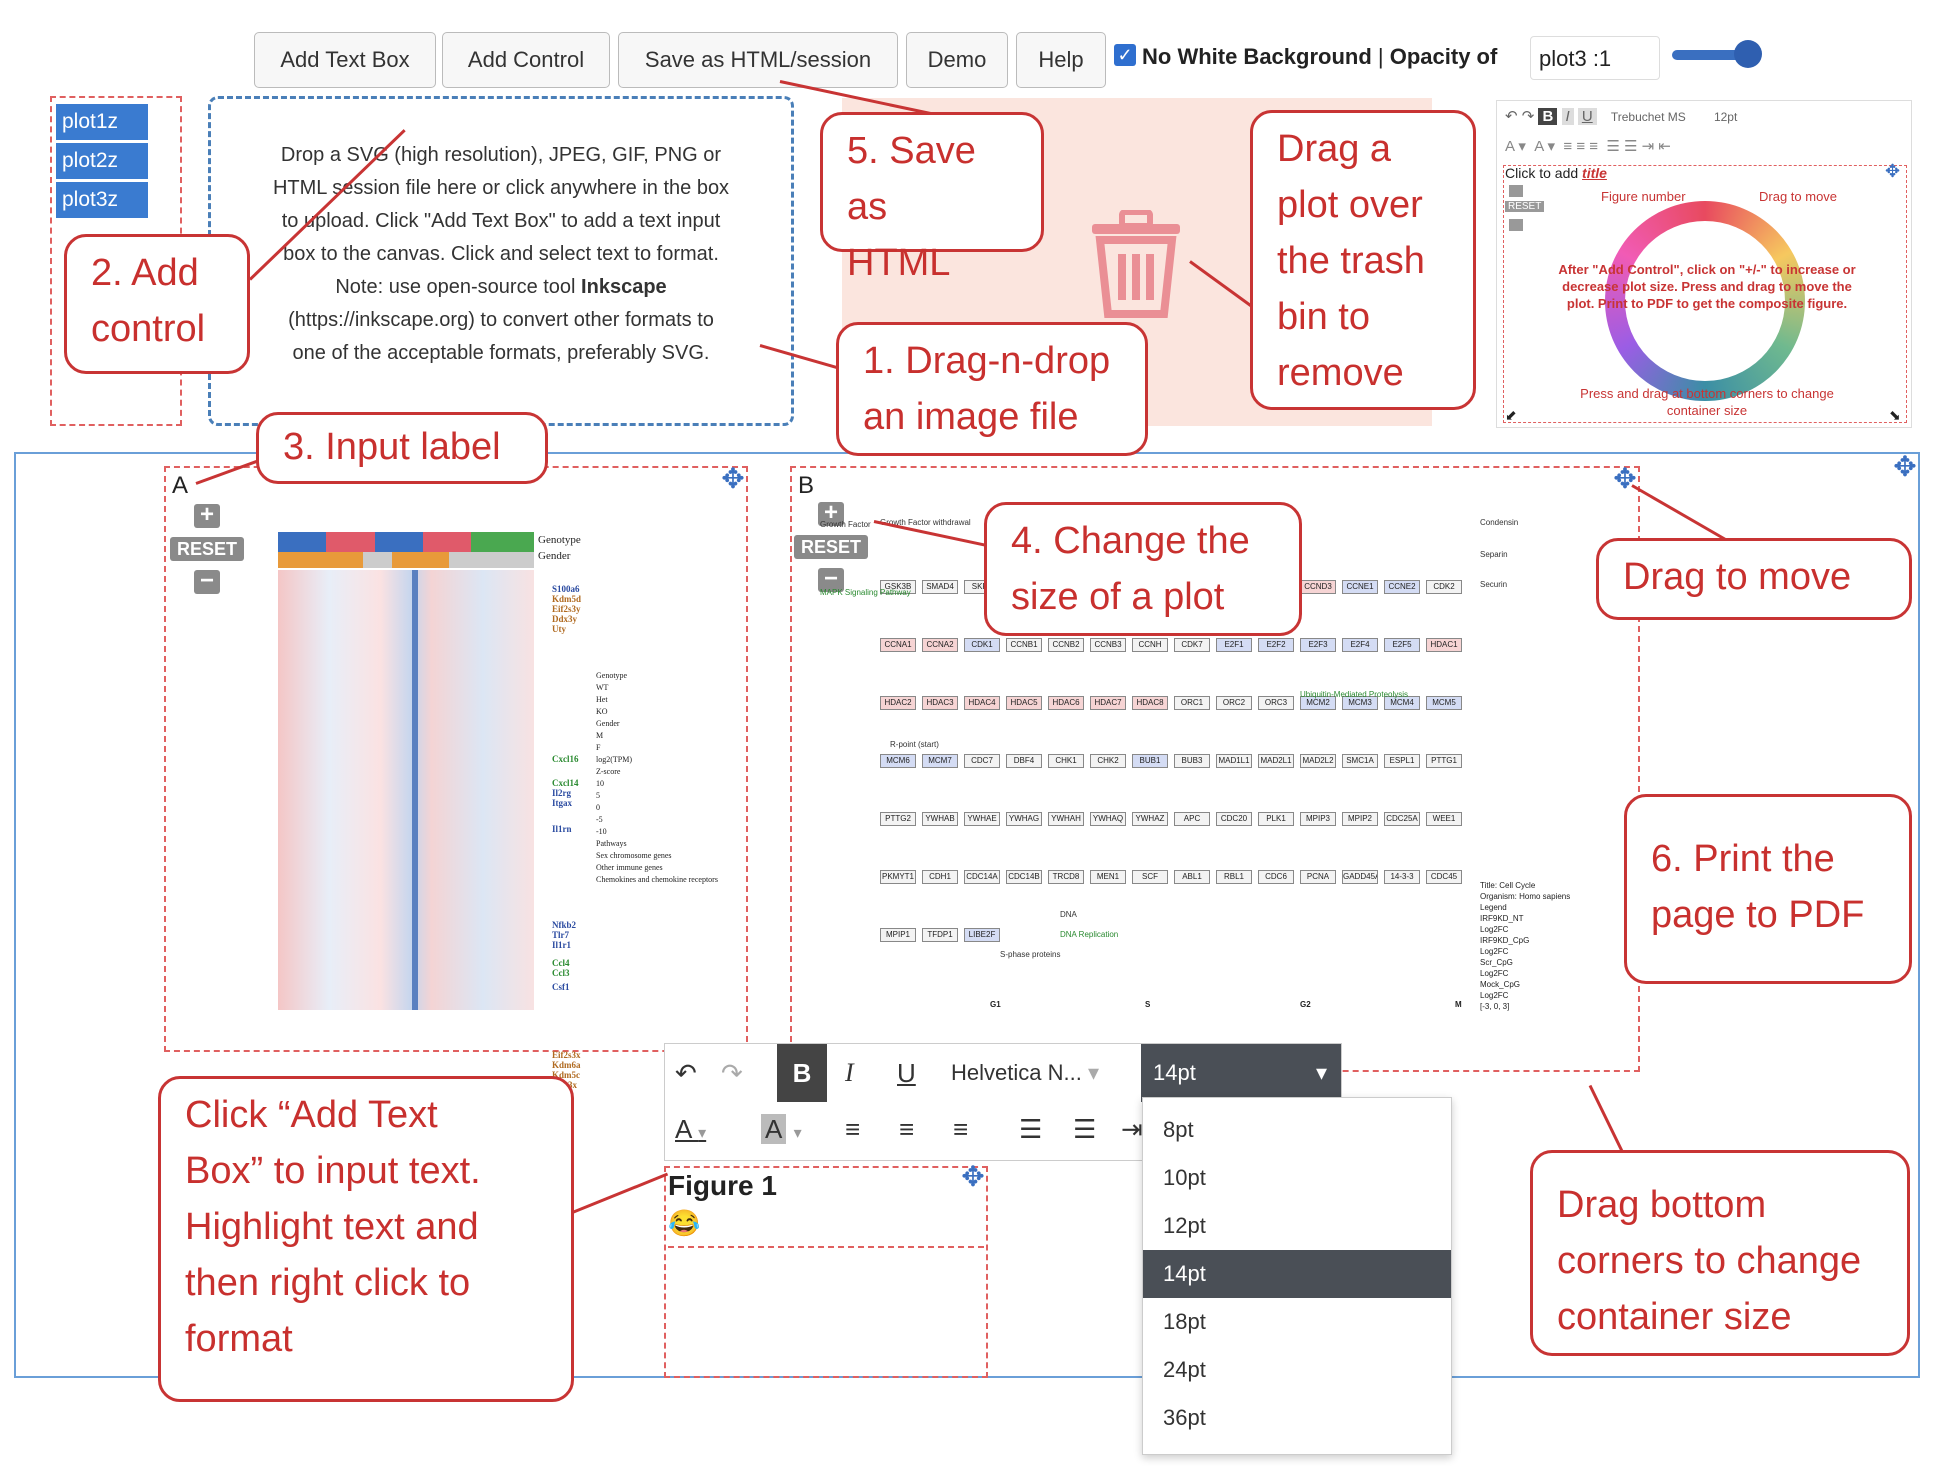 This screenshot has height=1466, width=1943. What do you see at coordinates (239, 1339) in the screenshot?
I see `callout-add-text-5: format` at bounding box center [239, 1339].